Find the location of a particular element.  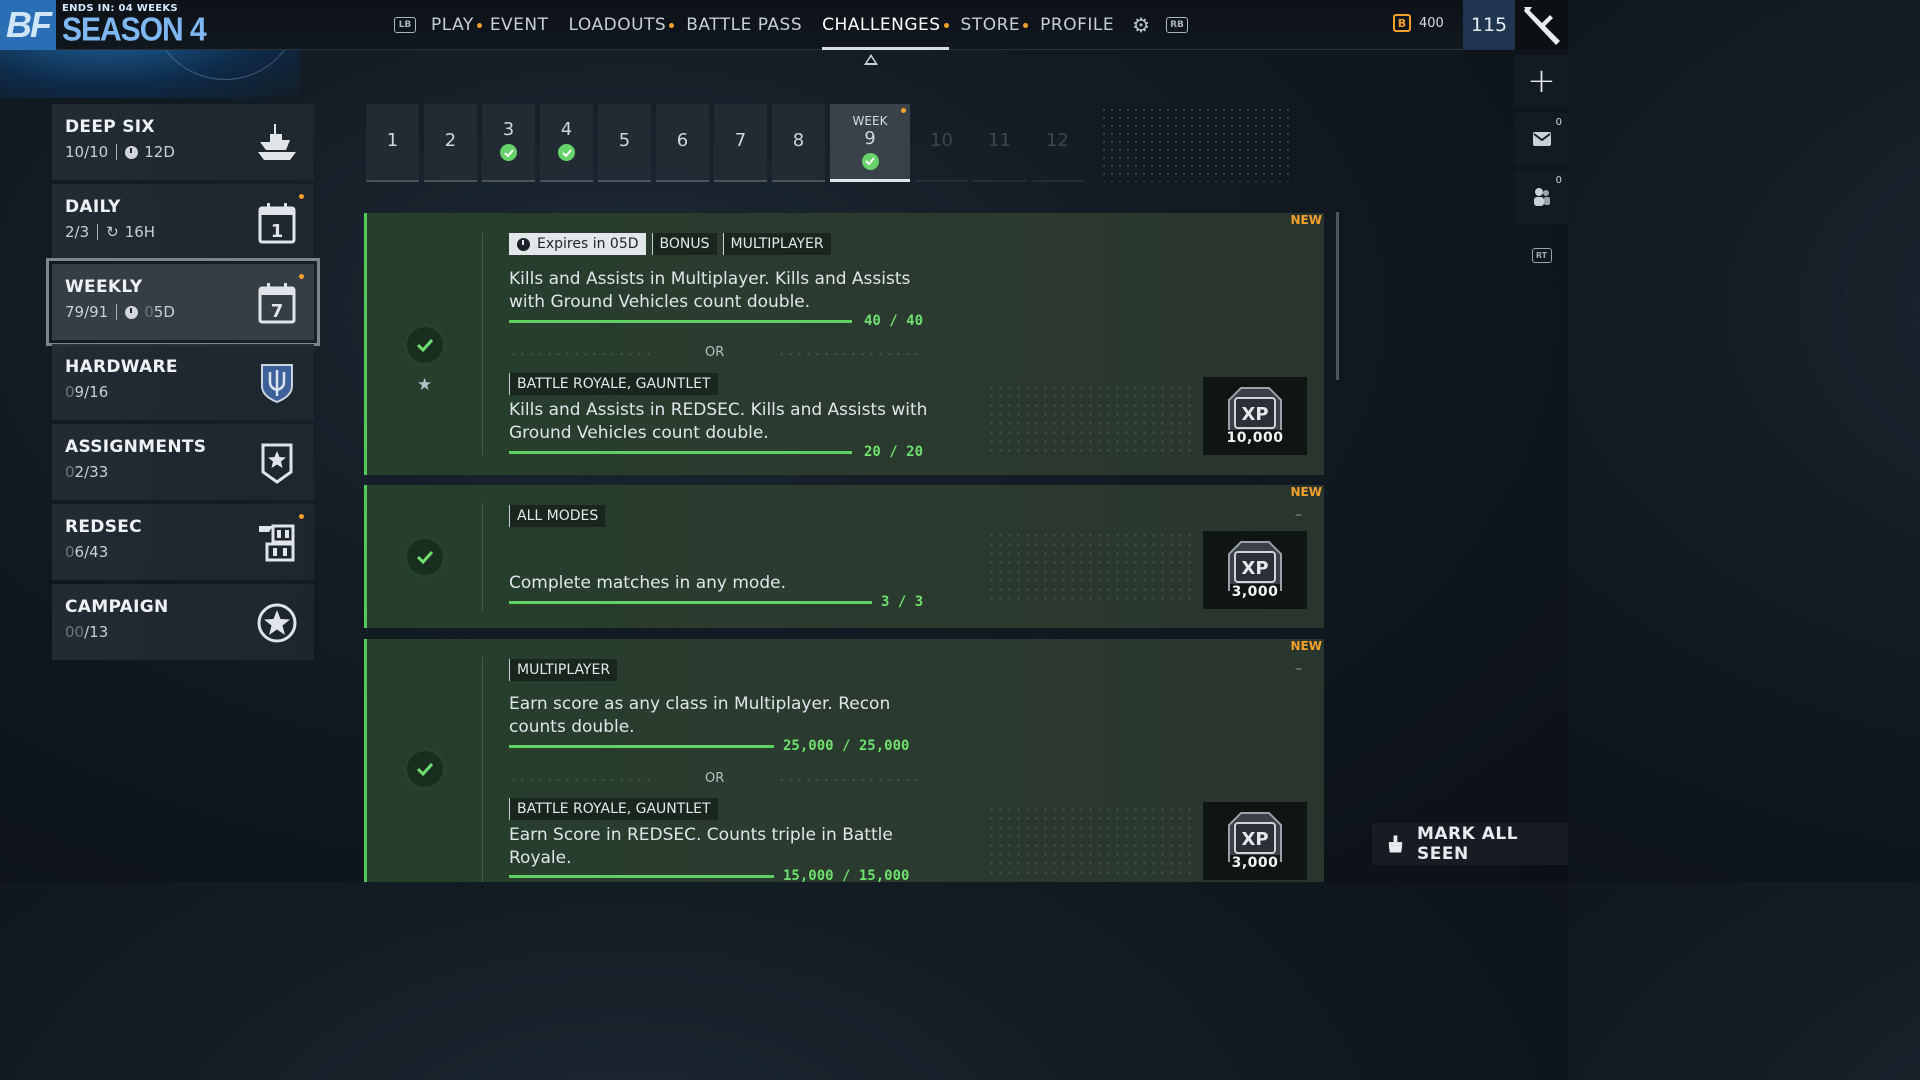

svg-text: XP is located at coordinates (1254, 414).